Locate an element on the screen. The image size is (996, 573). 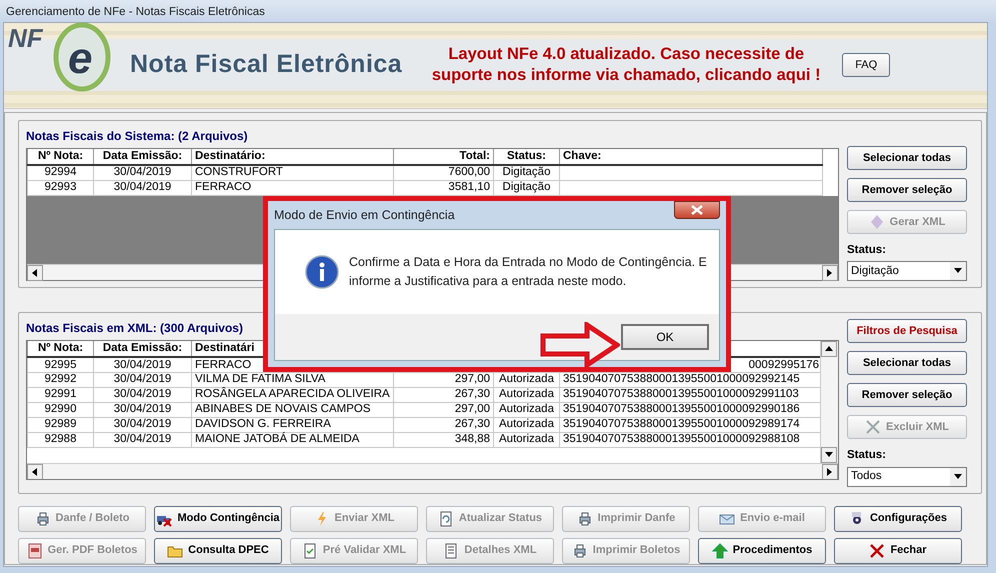
horizontal-scrollbar is located at coordinates (432, 471).